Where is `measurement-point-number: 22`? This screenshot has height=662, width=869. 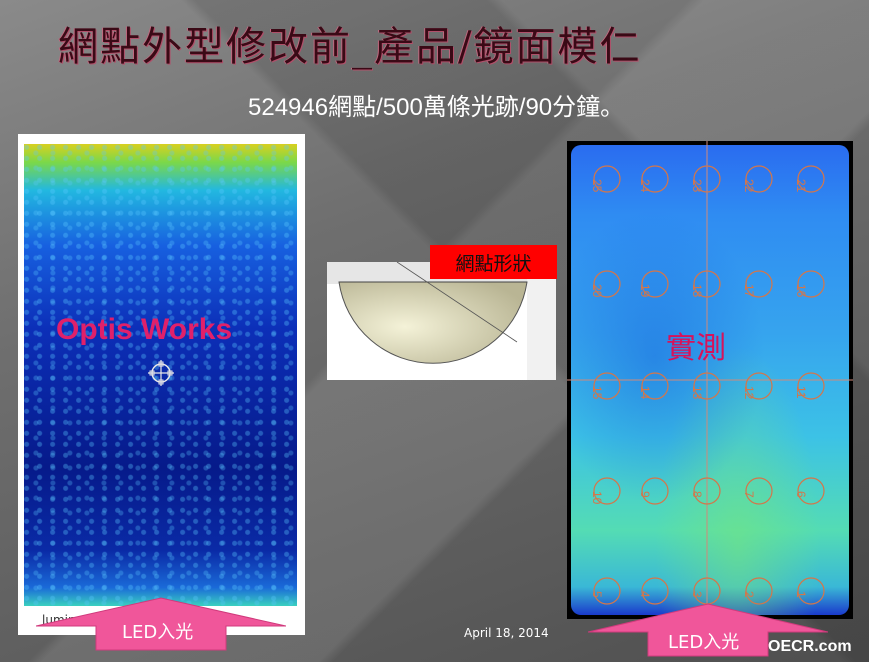
measurement-point-number: 22 is located at coordinates (749, 186).